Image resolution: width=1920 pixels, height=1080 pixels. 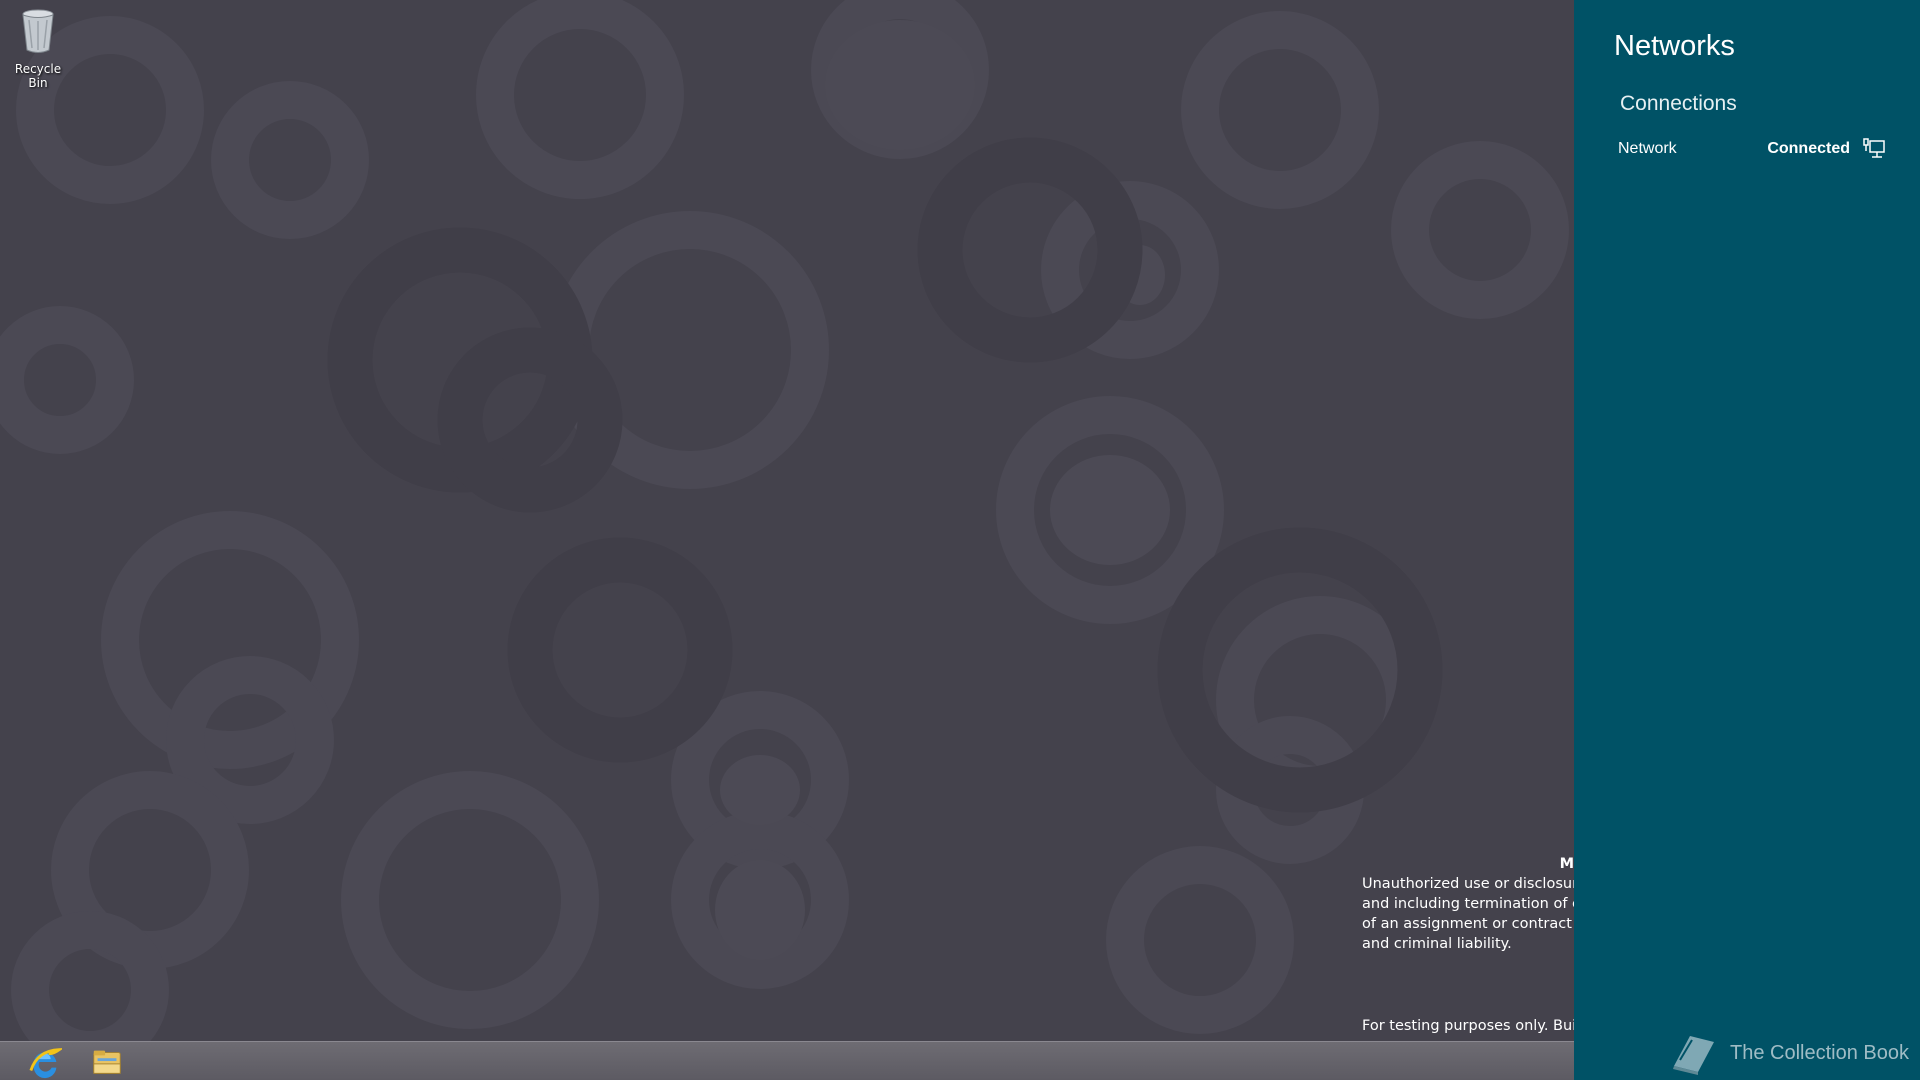 What do you see at coordinates (1693, 1055) in the screenshot?
I see `book-icon` at bounding box center [1693, 1055].